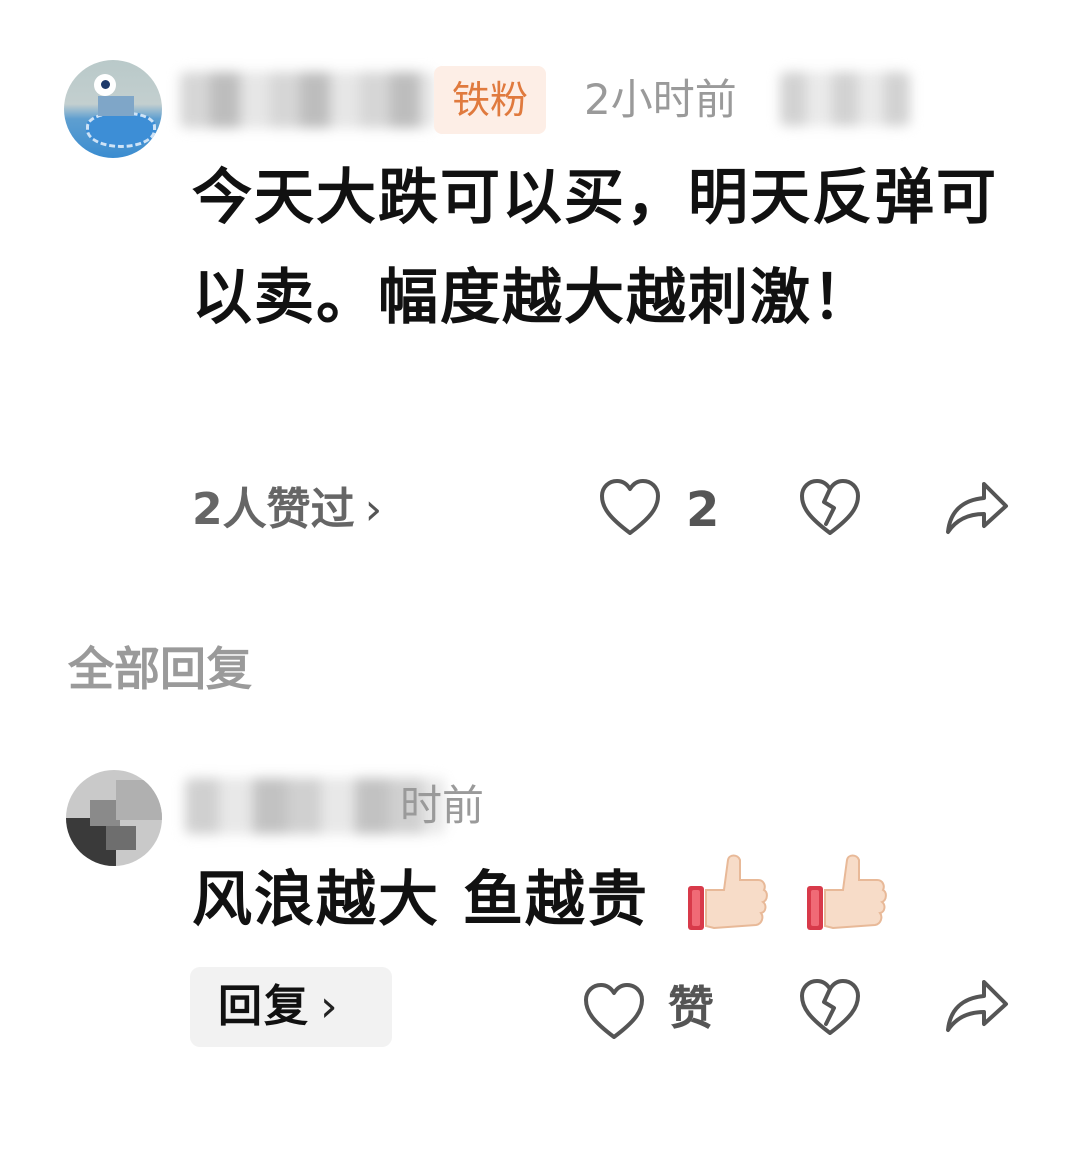 The width and height of the screenshot is (1080, 1149). Describe the element at coordinates (490, 100) in the screenshot. I see `fan-badge: 铁粉` at that location.